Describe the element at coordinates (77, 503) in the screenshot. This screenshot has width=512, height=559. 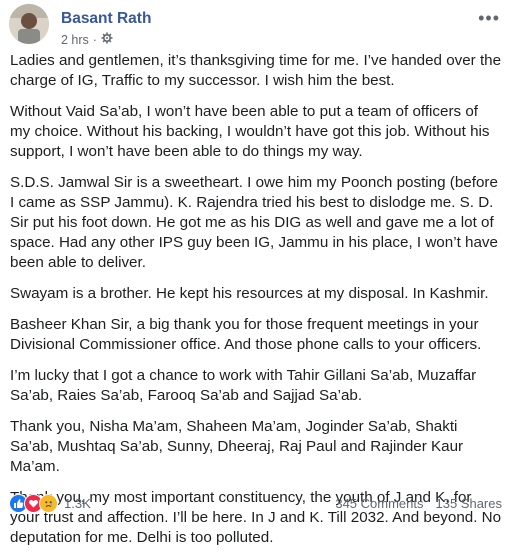
I see `reaction-count: 1.3K` at that location.